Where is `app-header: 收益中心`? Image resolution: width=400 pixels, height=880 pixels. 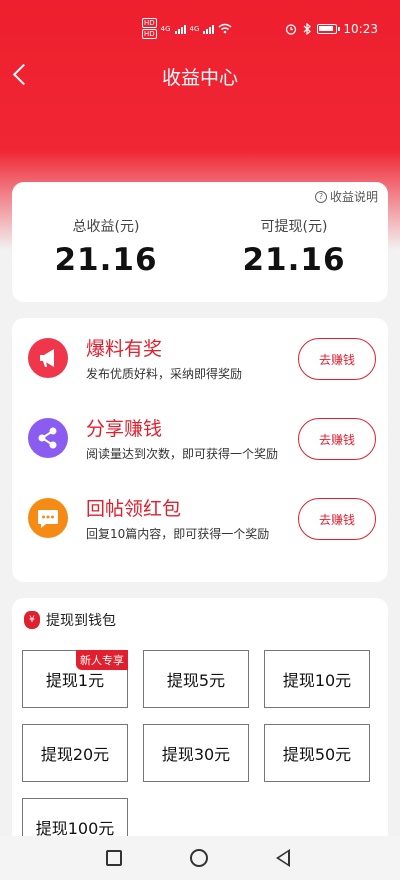 app-header: 收益中心 is located at coordinates (200, 75).